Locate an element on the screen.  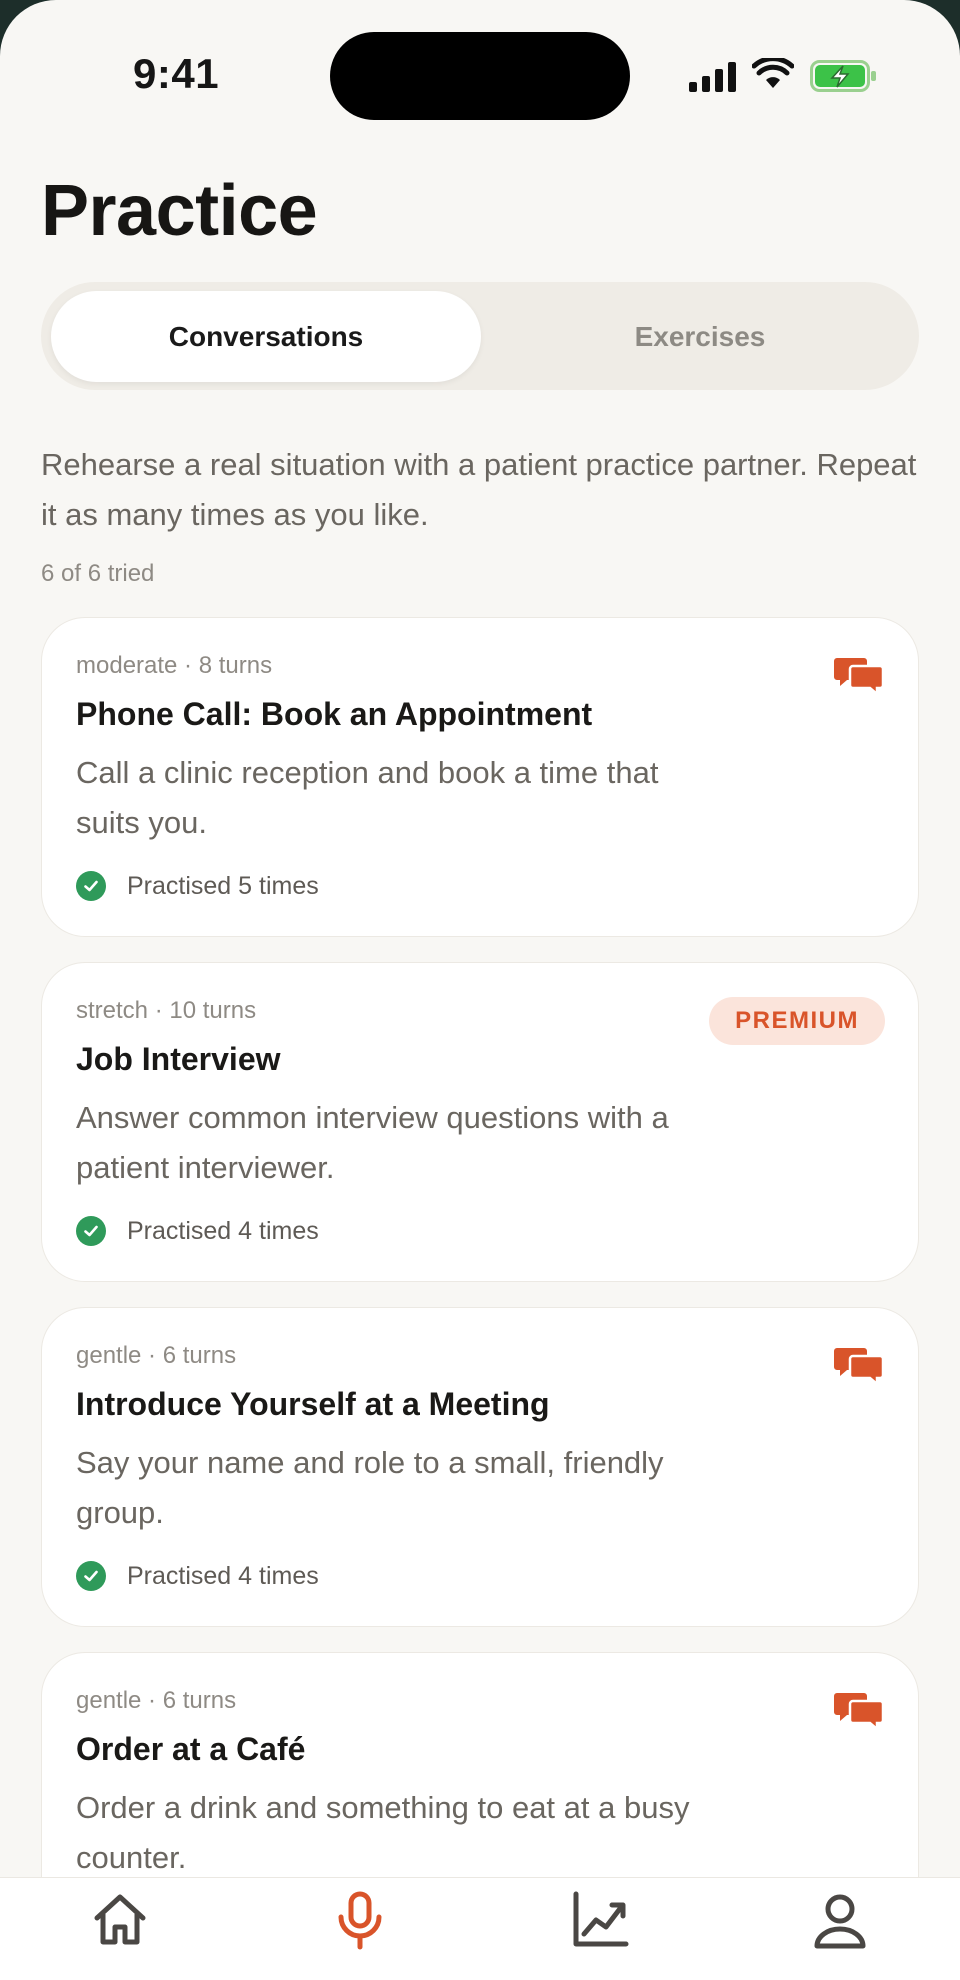
chart-icon is located at coordinates (600, 1920).